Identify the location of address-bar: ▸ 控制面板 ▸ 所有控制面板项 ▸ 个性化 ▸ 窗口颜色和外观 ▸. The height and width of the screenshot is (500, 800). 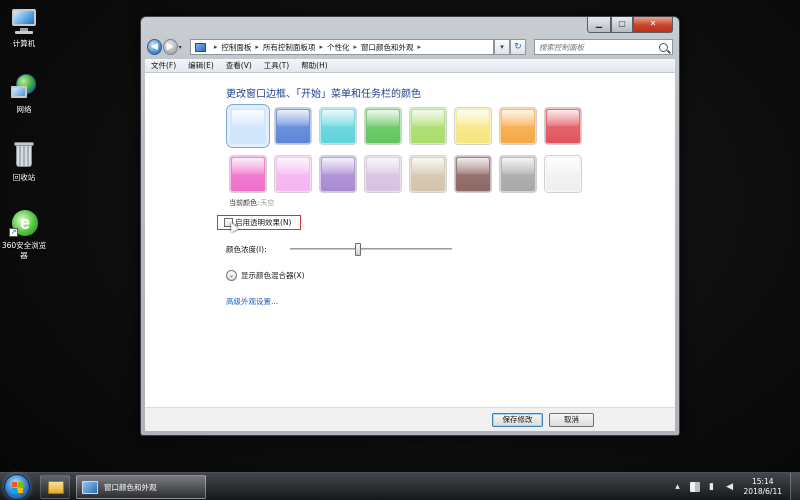
(341, 47).